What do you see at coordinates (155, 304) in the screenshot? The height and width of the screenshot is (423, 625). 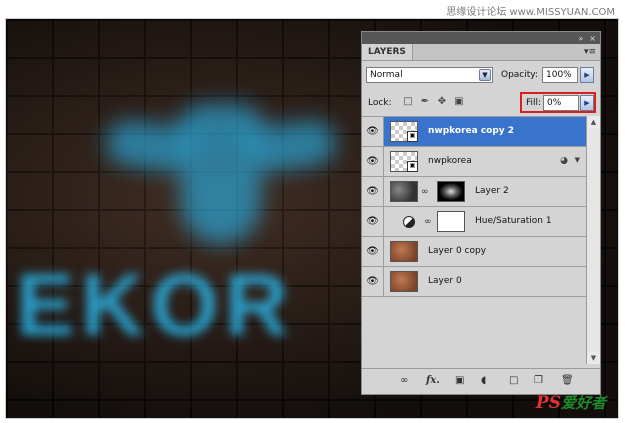 I see `neon-text: EKOR` at bounding box center [155, 304].